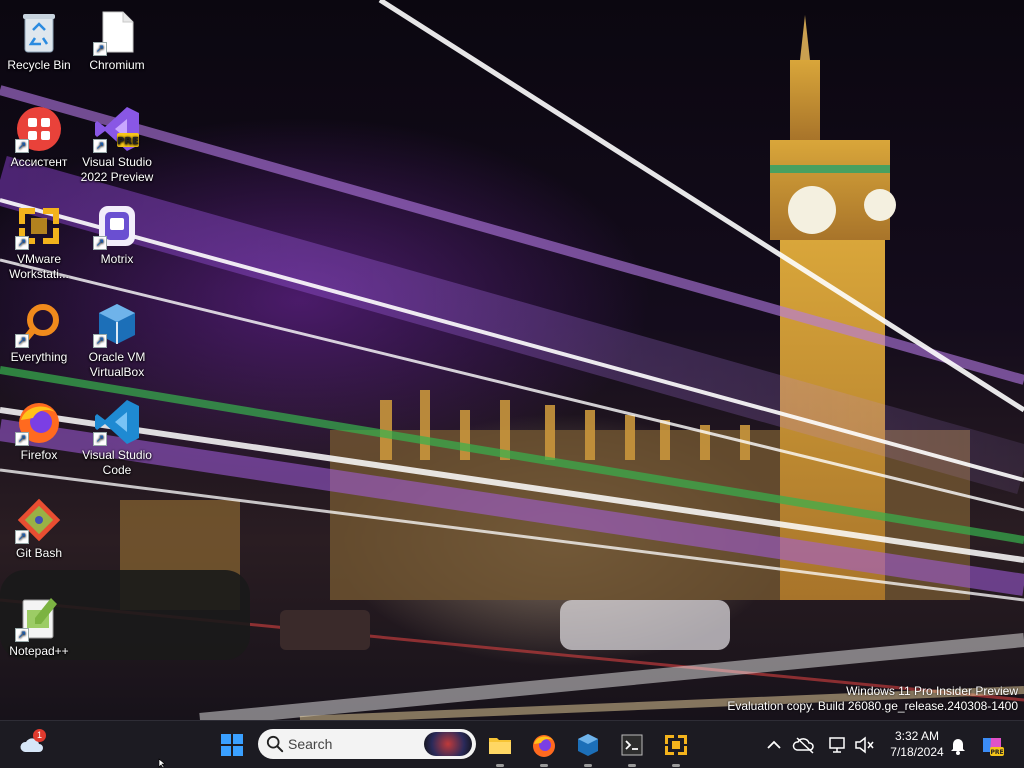 The height and width of the screenshot is (768, 1024). I want to click on desktop-icon-assistant: ↗ Ассистент, so click(39, 133).